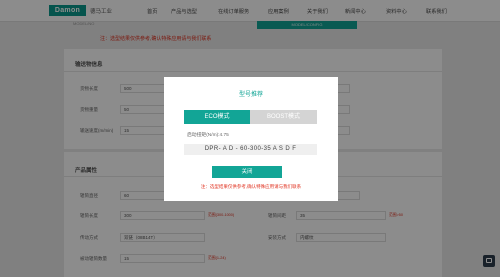  Describe the element at coordinates (217, 117) in the screenshot. I see `tab-eco-mode: ECO模式` at that location.